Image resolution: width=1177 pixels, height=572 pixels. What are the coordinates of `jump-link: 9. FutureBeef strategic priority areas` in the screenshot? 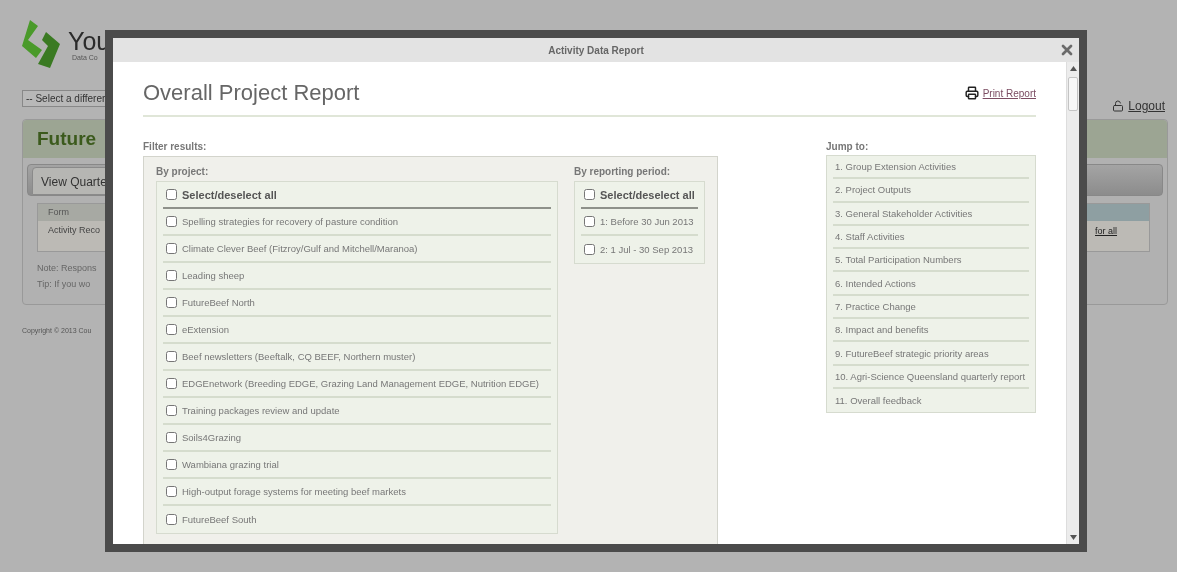 It's located at (931, 354).